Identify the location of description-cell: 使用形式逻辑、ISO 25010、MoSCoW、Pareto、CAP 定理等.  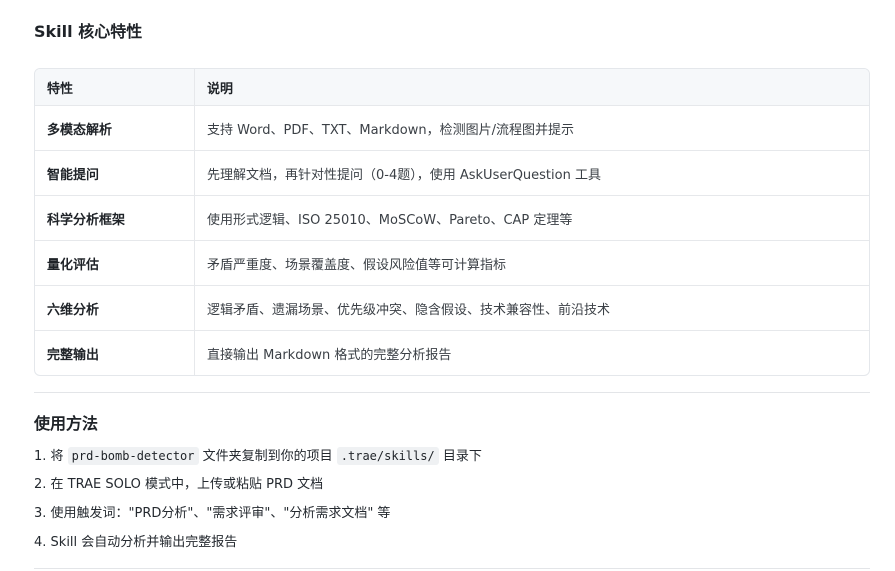
(531, 218).